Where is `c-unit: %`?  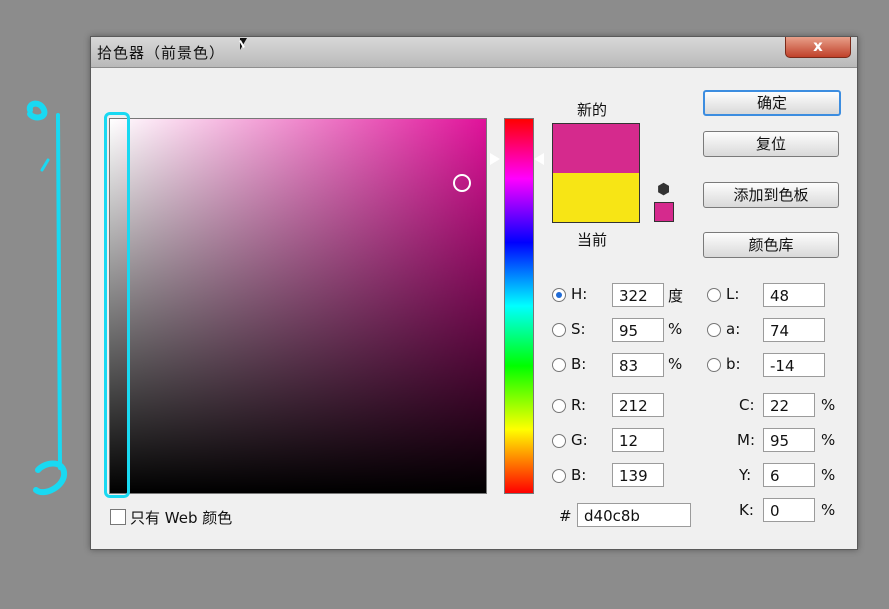 c-unit: % is located at coordinates (828, 405).